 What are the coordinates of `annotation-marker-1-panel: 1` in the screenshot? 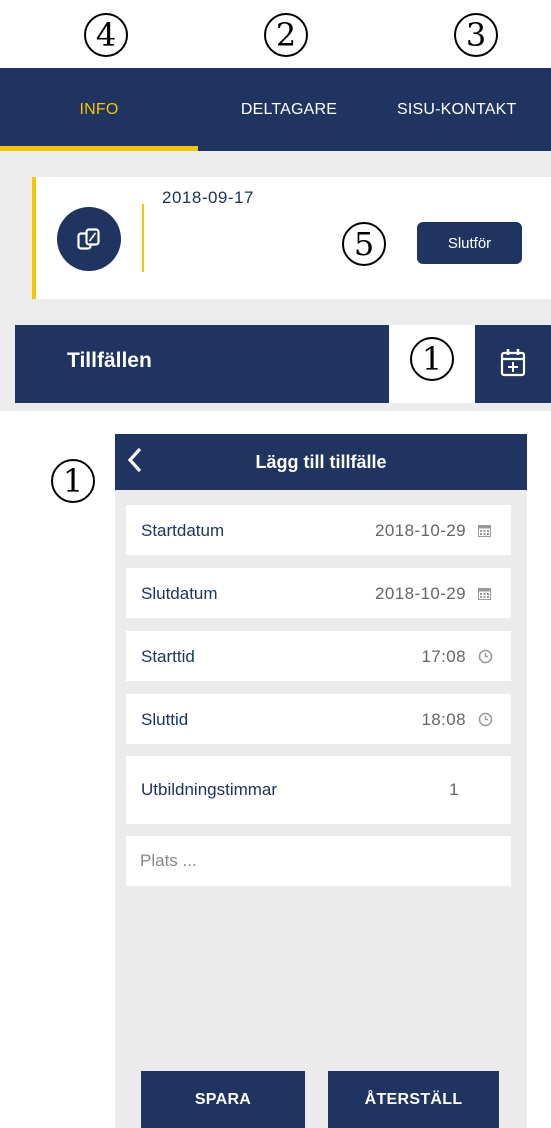 It's located at (73, 481).